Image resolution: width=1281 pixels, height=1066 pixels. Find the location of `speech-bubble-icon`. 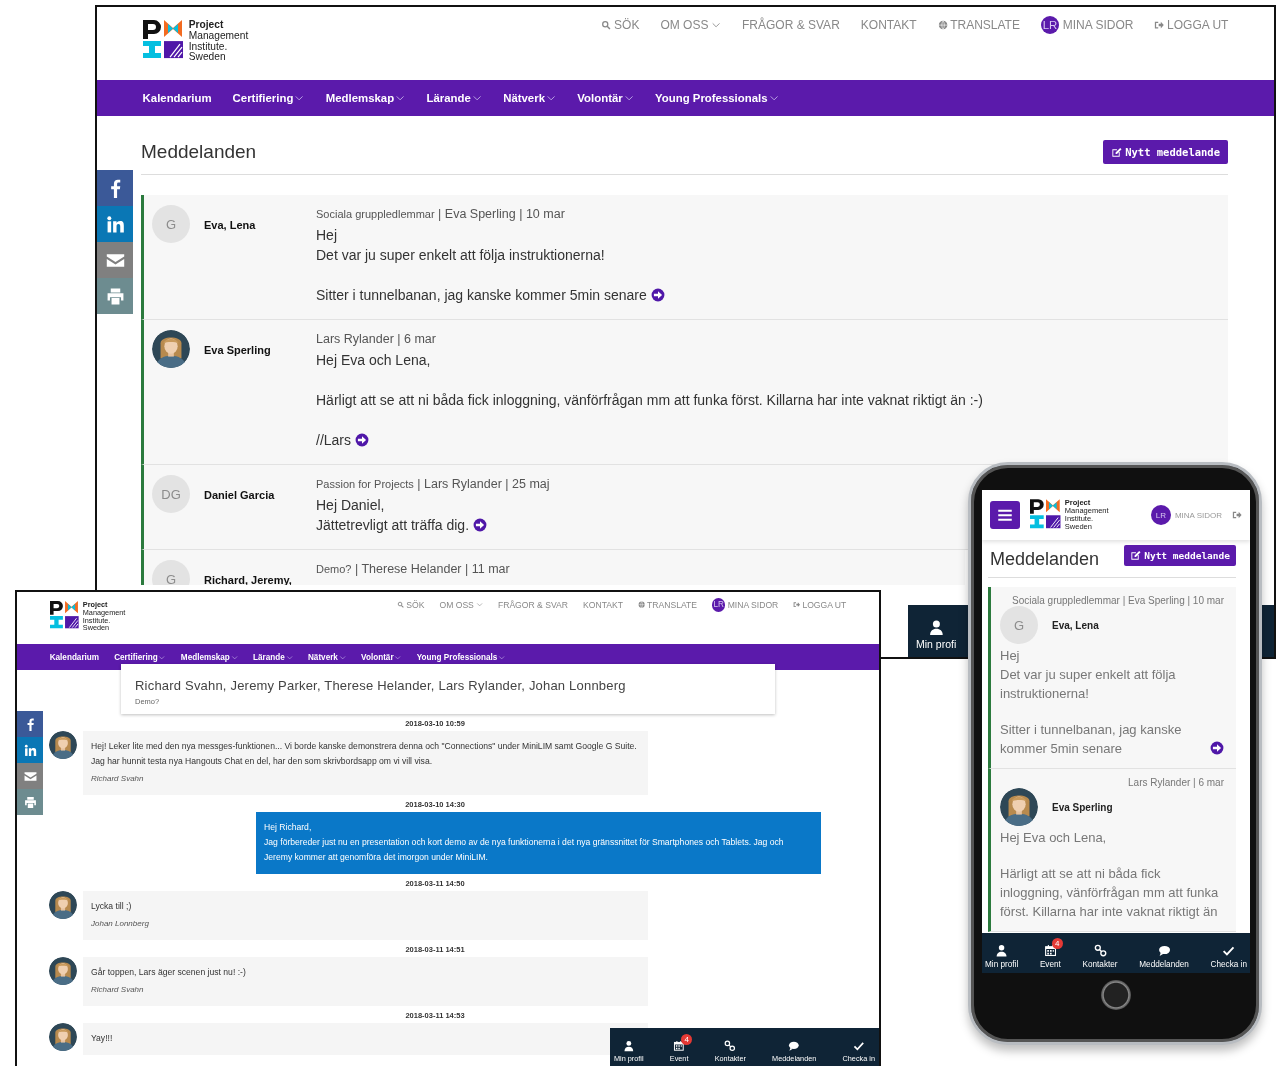

speech-bubble-icon is located at coordinates (1164, 951).